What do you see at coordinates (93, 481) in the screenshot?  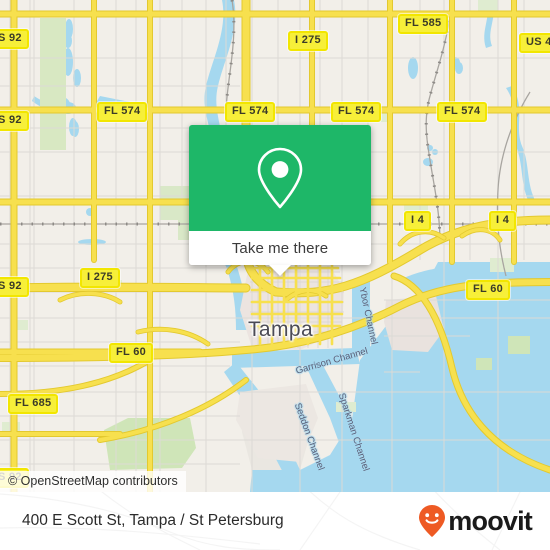 I see `map-attribution: © OpenStreetMap contributors` at bounding box center [93, 481].